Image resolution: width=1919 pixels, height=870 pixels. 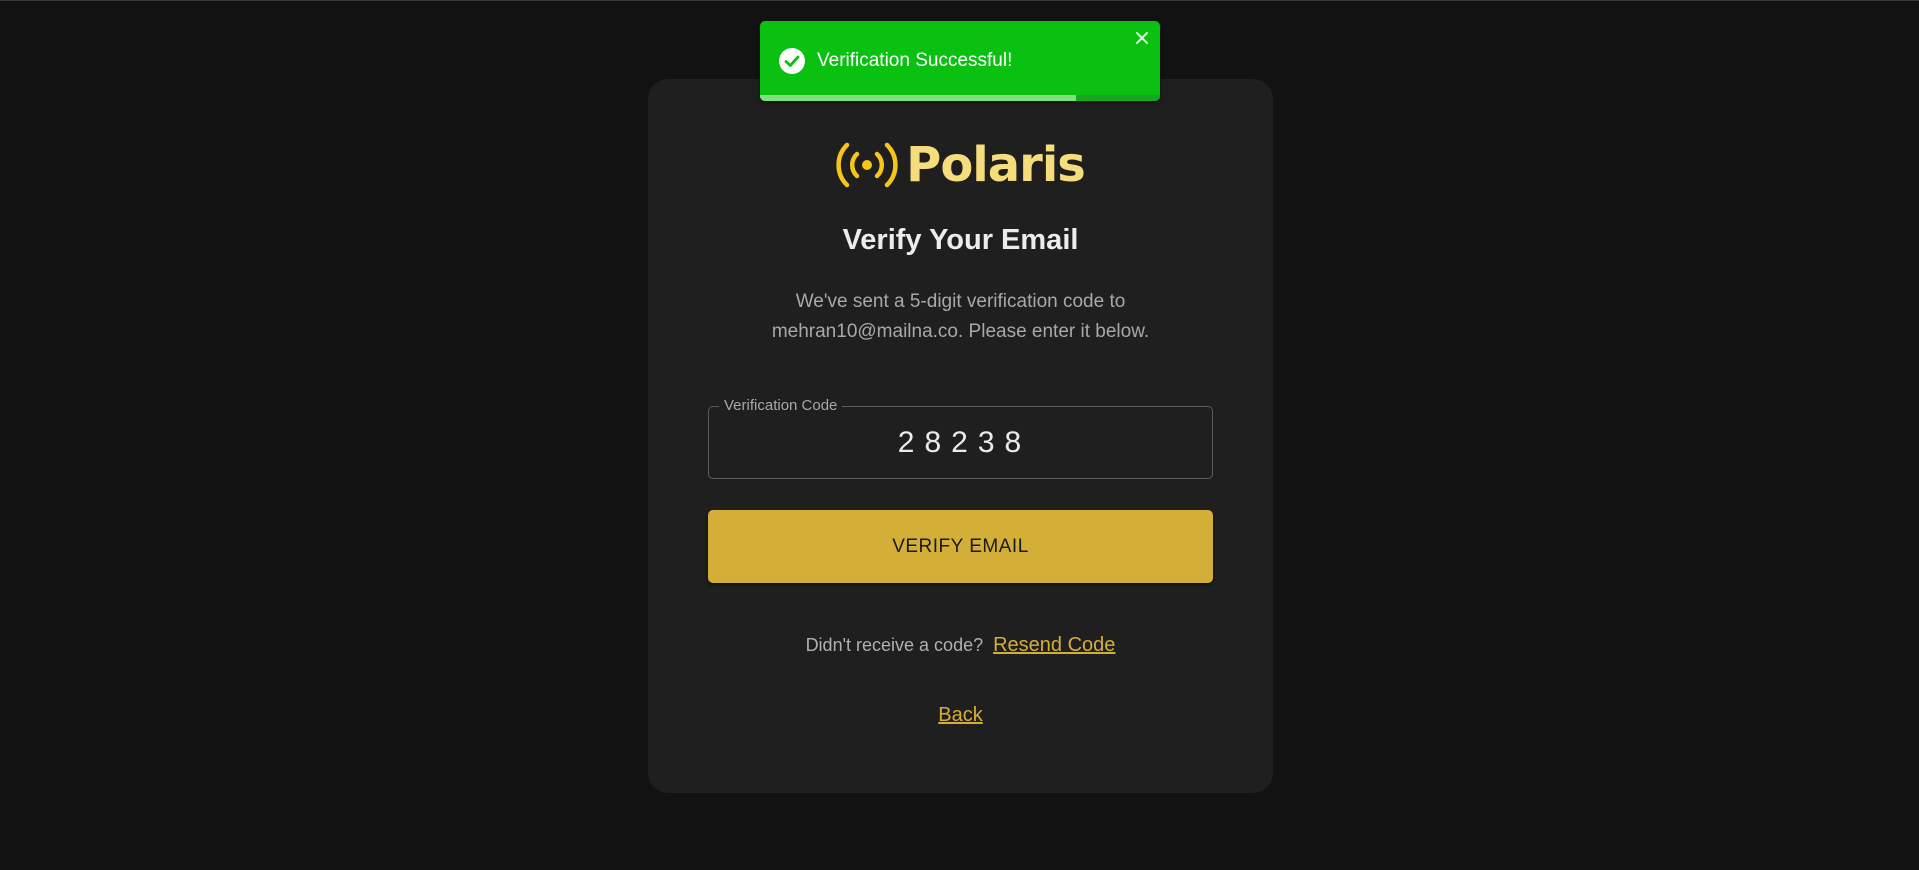 What do you see at coordinates (1142, 38) in the screenshot?
I see `close-icon` at bounding box center [1142, 38].